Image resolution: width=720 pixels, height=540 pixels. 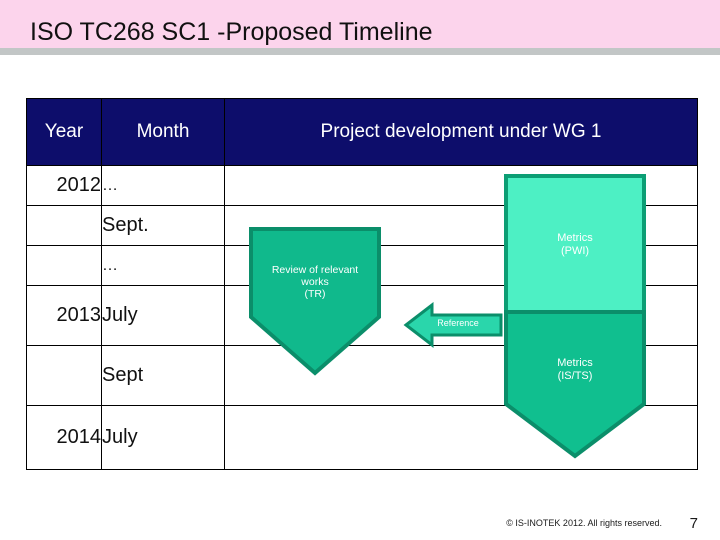 What do you see at coordinates (64, 185) in the screenshot?
I see `cell-year: 2012` at bounding box center [64, 185].